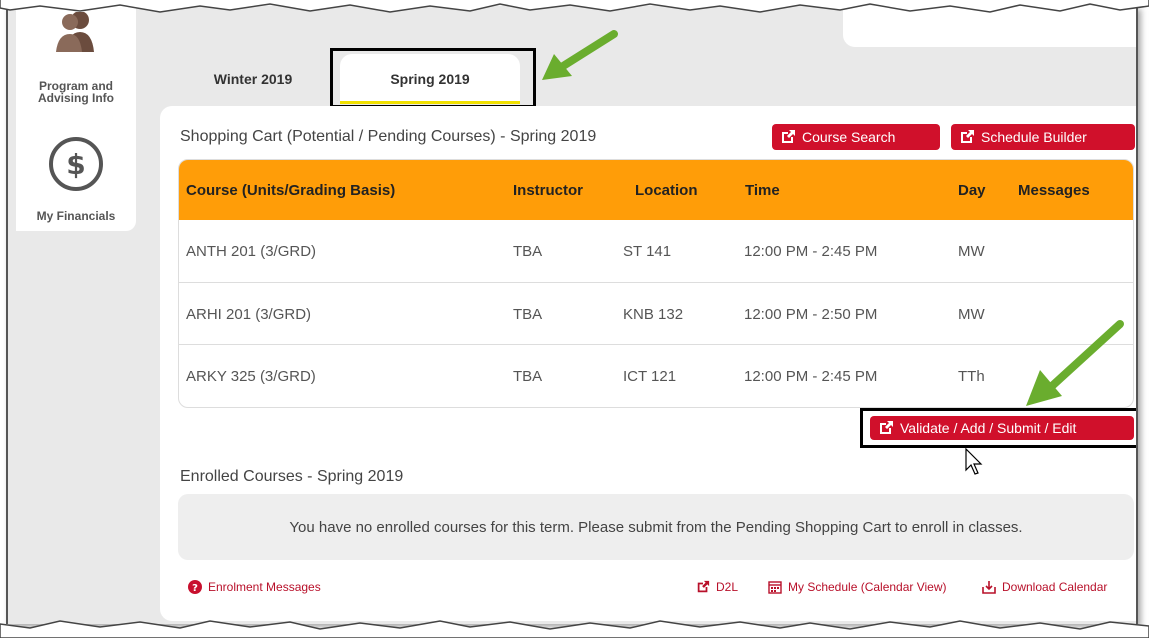 This screenshot has height=638, width=1149. Describe the element at coordinates (972, 190) in the screenshot. I see `col-day: Day` at that location.